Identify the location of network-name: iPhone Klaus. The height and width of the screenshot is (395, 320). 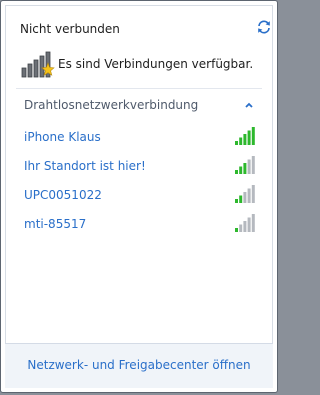
(62, 137).